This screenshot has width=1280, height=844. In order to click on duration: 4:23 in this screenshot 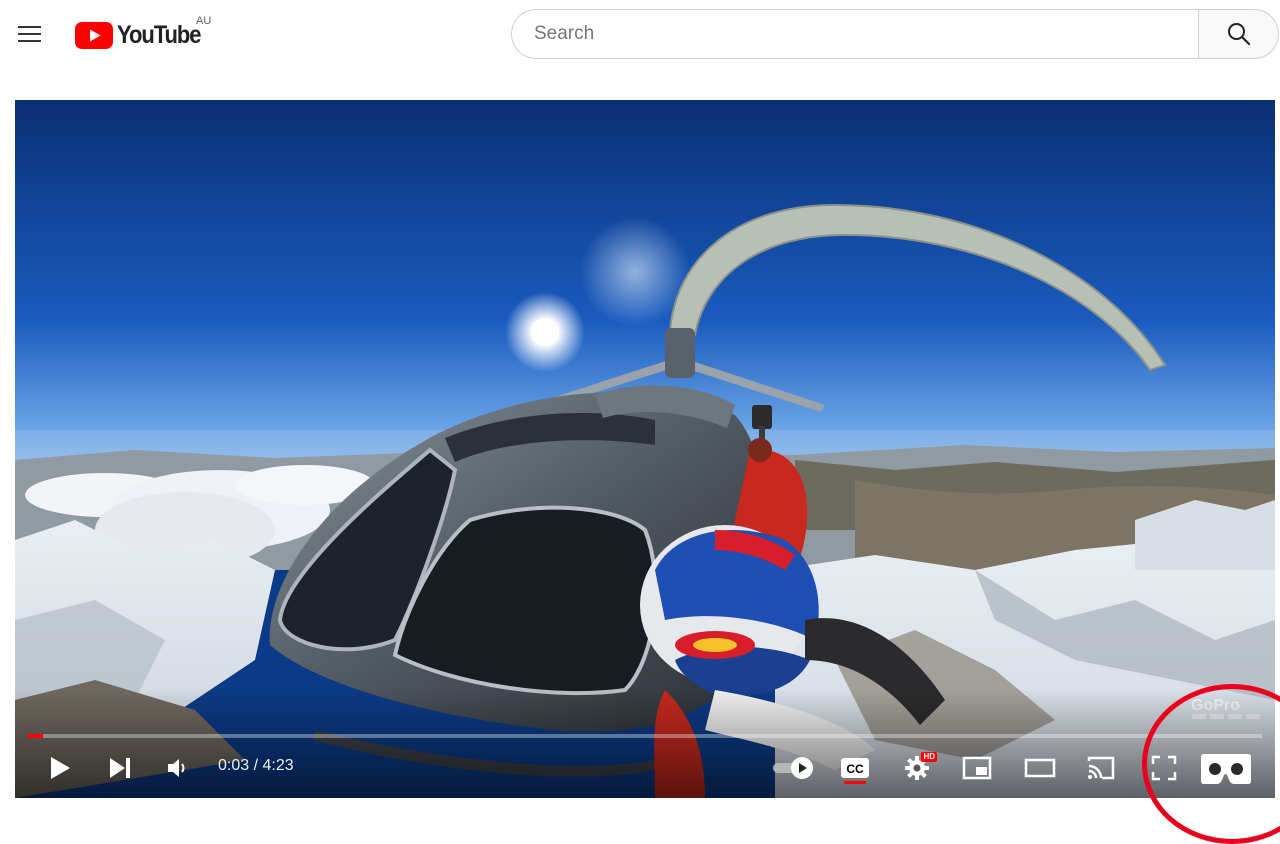, I will do `click(278, 765)`.